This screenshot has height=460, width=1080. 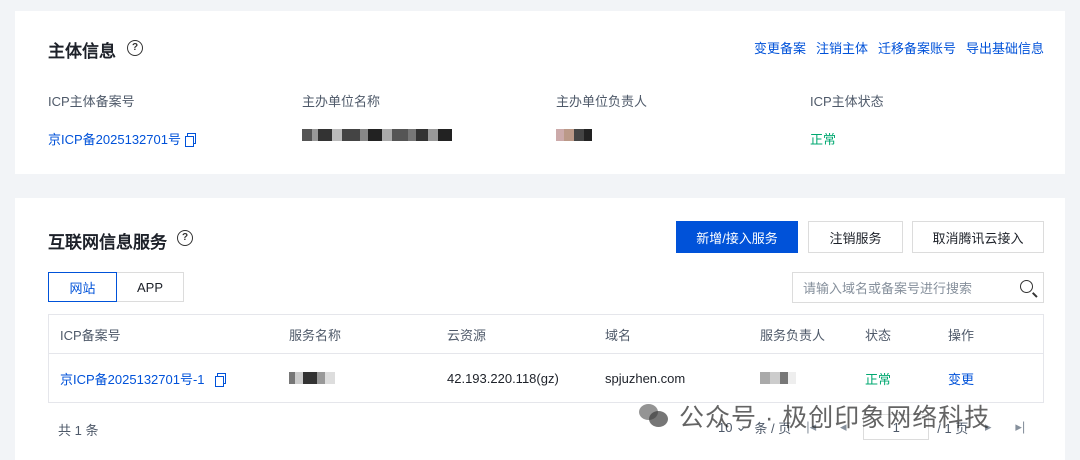 I want to click on column-header: 状态, so click(x=878, y=335).